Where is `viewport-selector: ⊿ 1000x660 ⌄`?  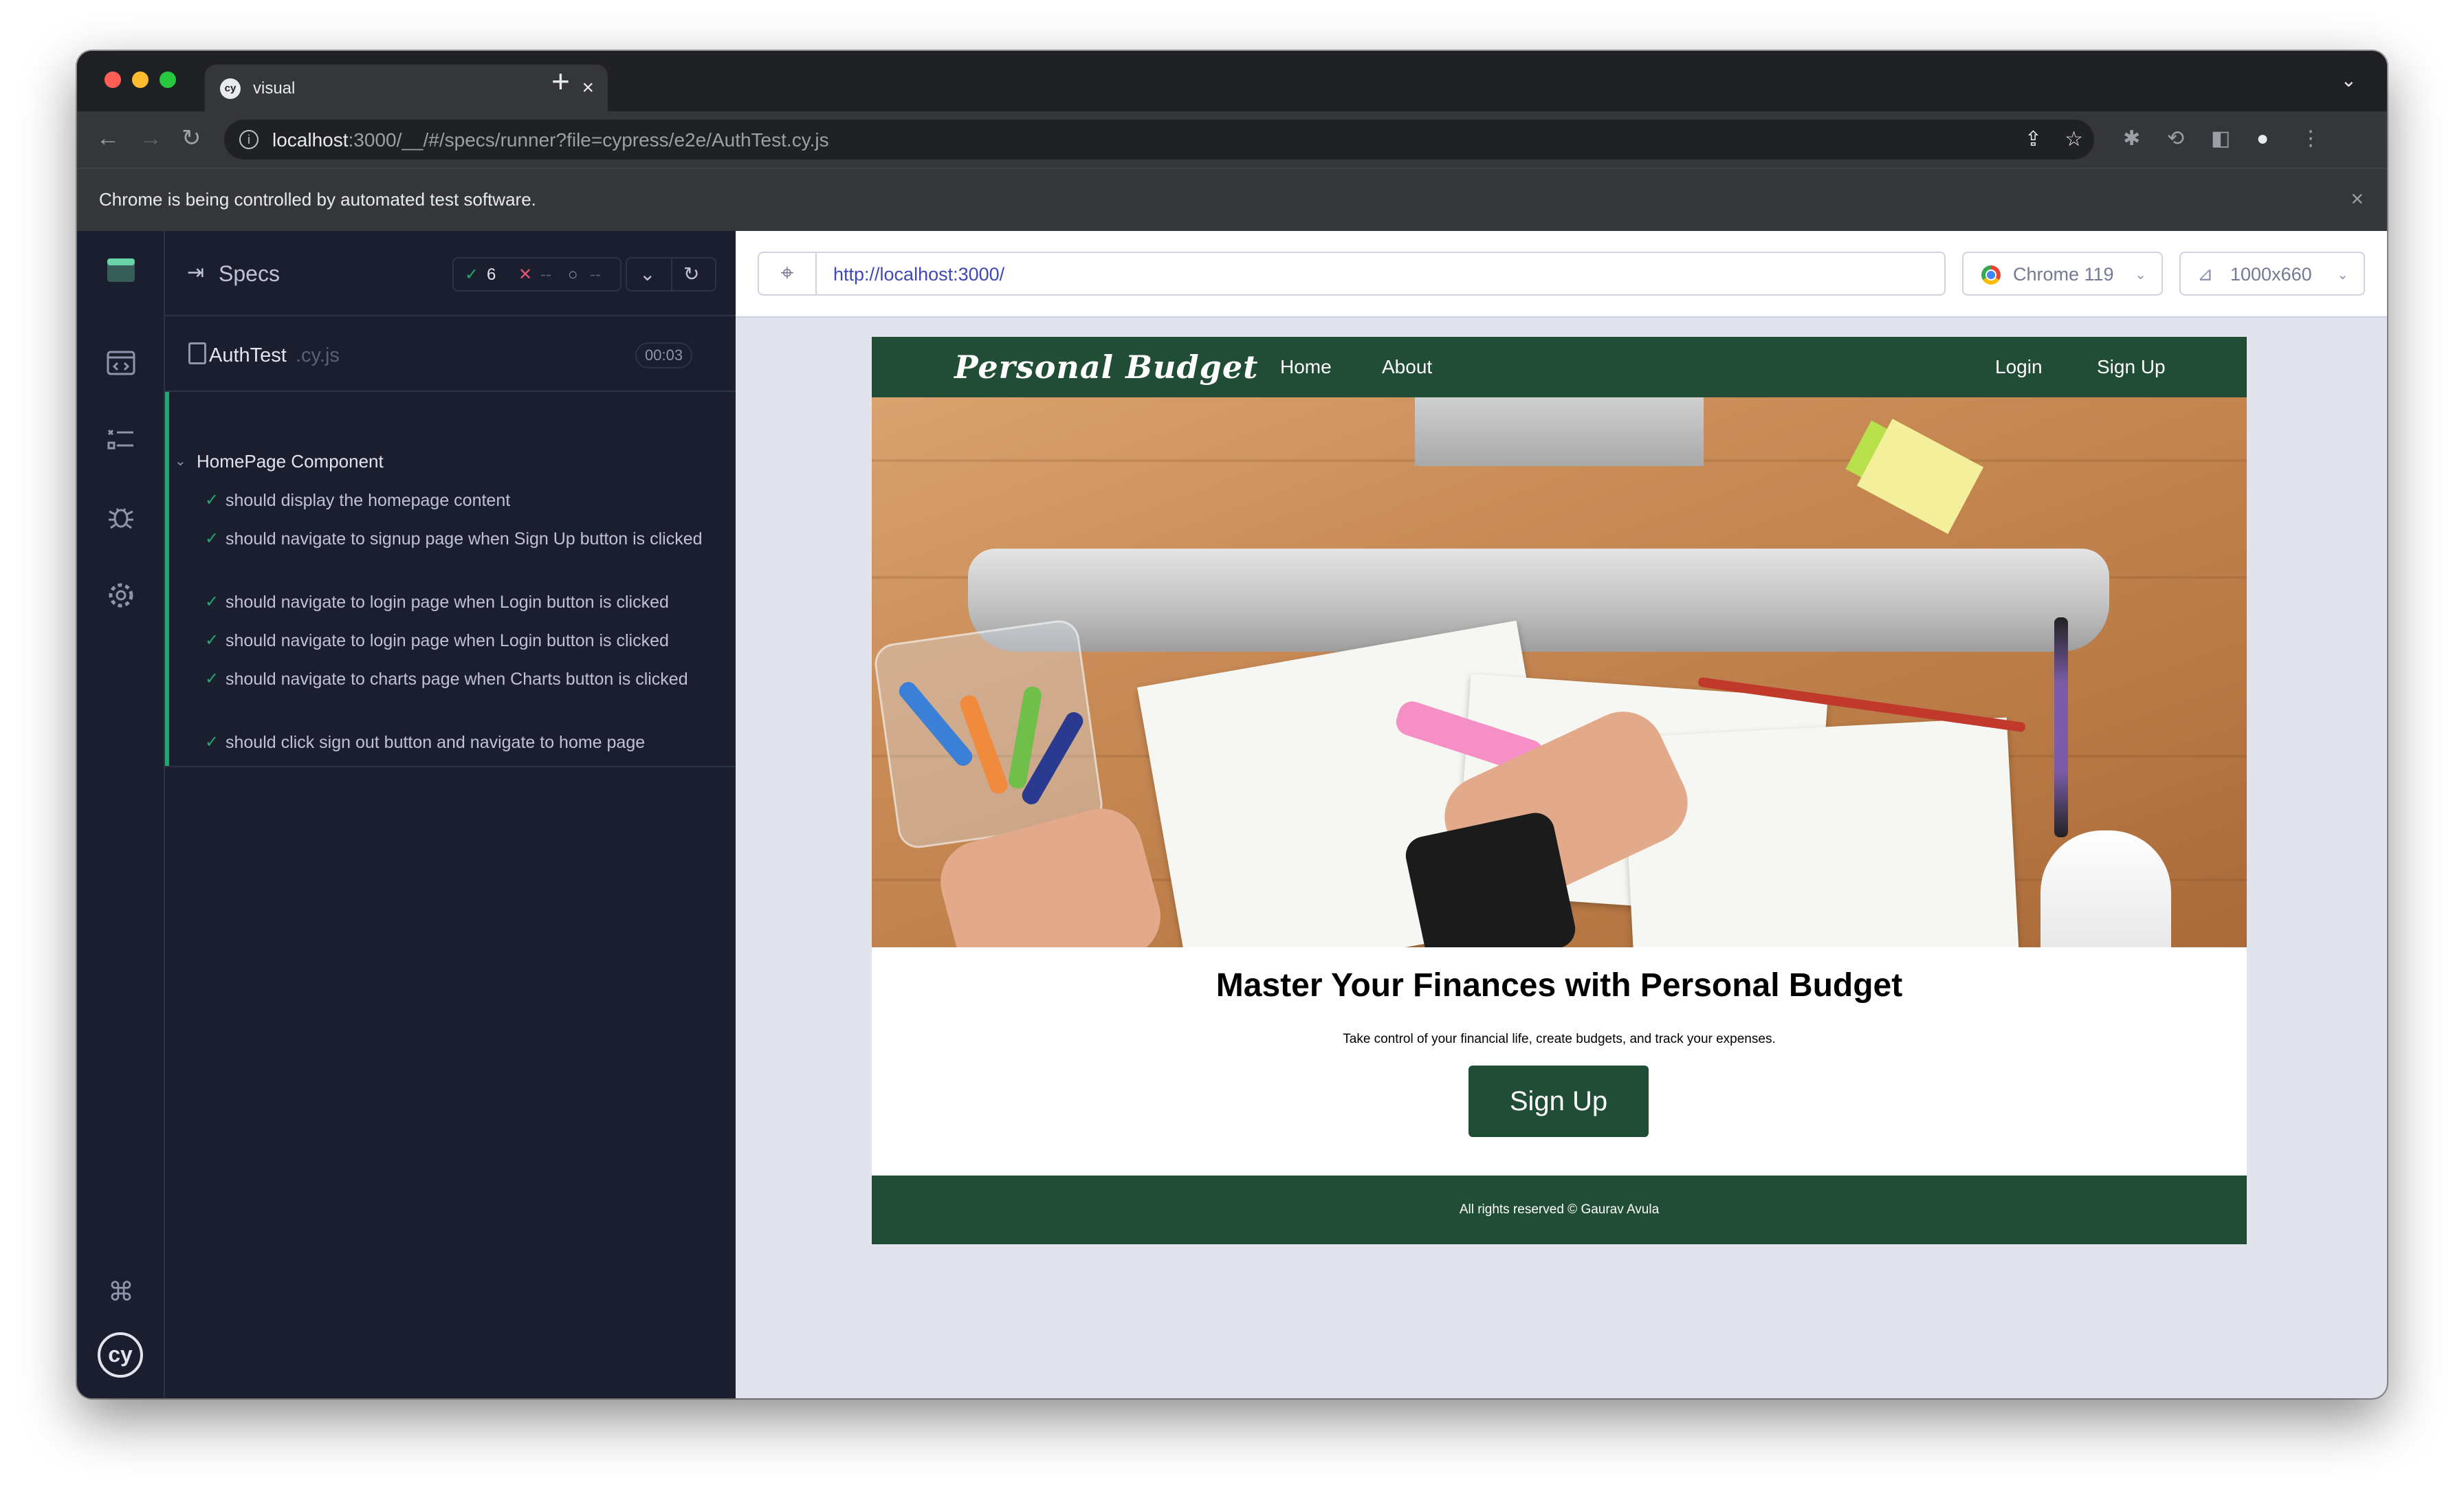
viewport-selector: ⊿ 1000x660 ⌄ is located at coordinates (2272, 274).